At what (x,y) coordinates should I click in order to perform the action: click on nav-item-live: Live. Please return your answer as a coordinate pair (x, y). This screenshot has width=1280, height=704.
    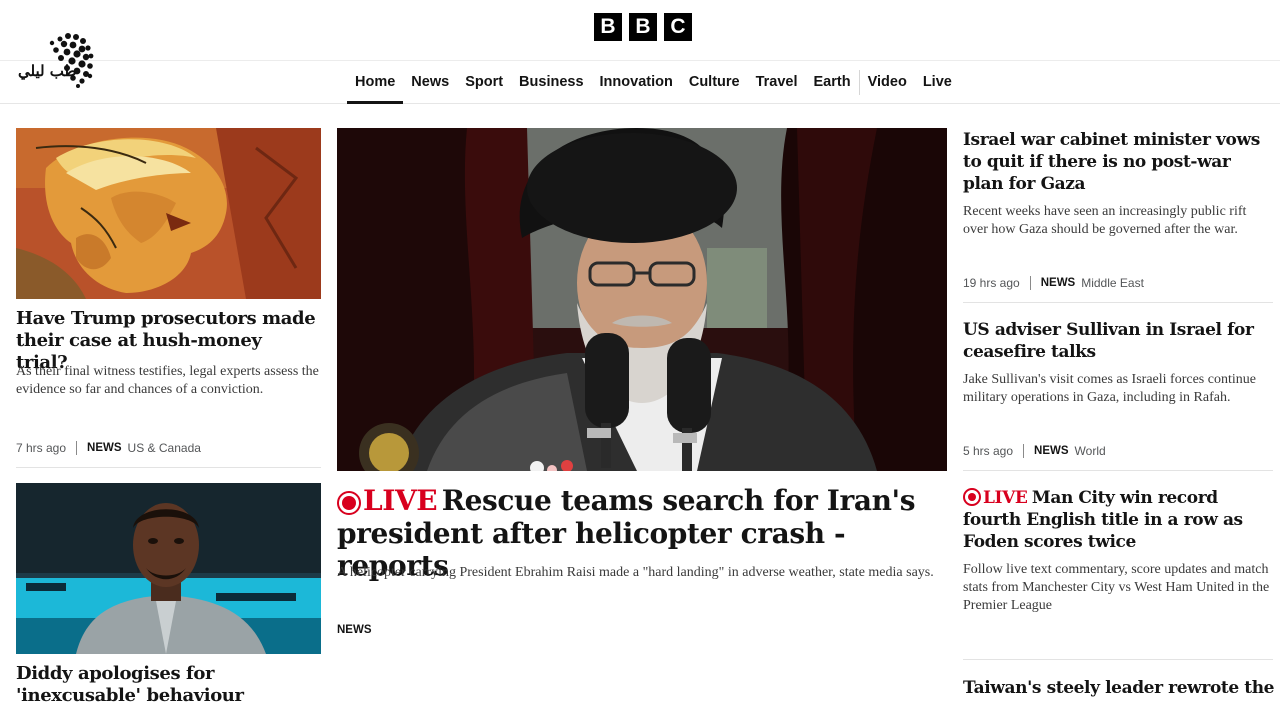
    Looking at the image, I should click on (937, 82).